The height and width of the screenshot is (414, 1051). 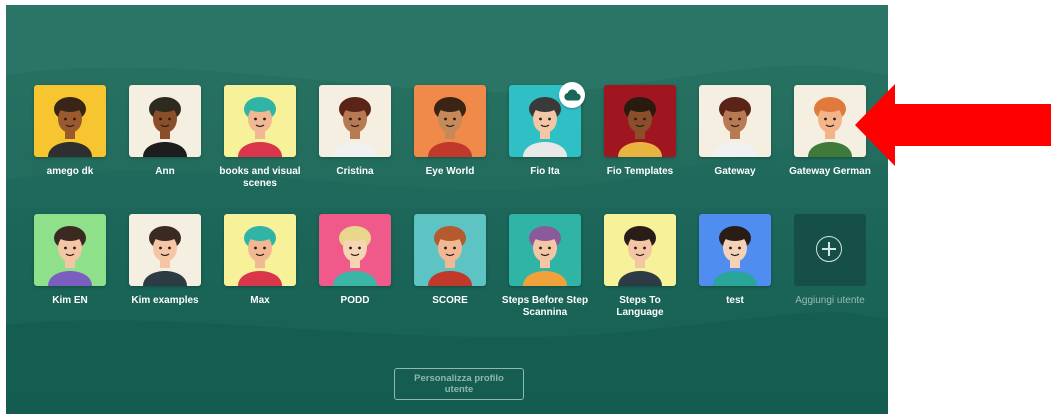 What do you see at coordinates (70, 300) in the screenshot?
I see `user-name-label: Kim EN` at bounding box center [70, 300].